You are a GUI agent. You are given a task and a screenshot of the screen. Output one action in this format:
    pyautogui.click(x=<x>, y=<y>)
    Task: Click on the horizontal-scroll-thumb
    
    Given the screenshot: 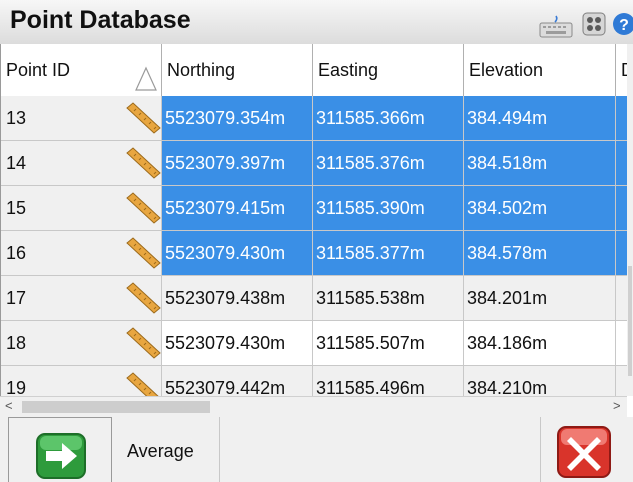 What is the action you would take?
    pyautogui.click(x=116, y=407)
    